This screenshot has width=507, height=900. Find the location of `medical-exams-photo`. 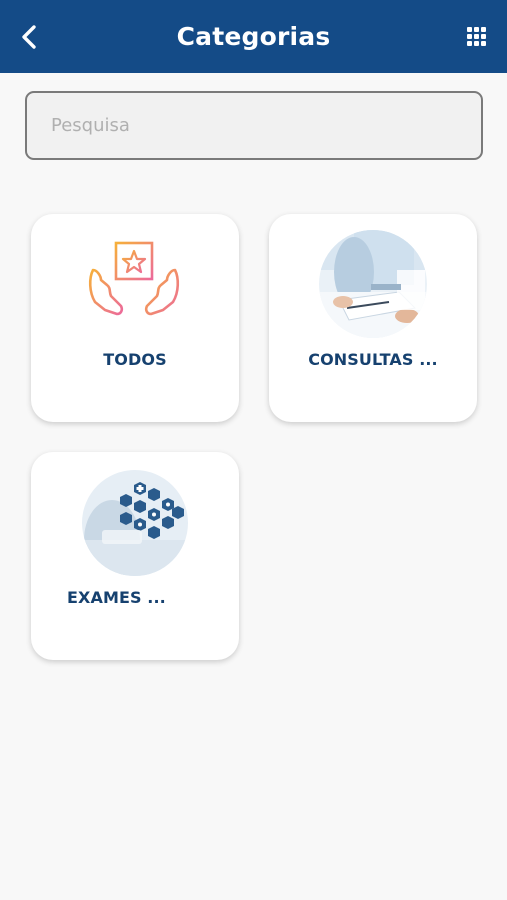

medical-exams-photo is located at coordinates (135, 523).